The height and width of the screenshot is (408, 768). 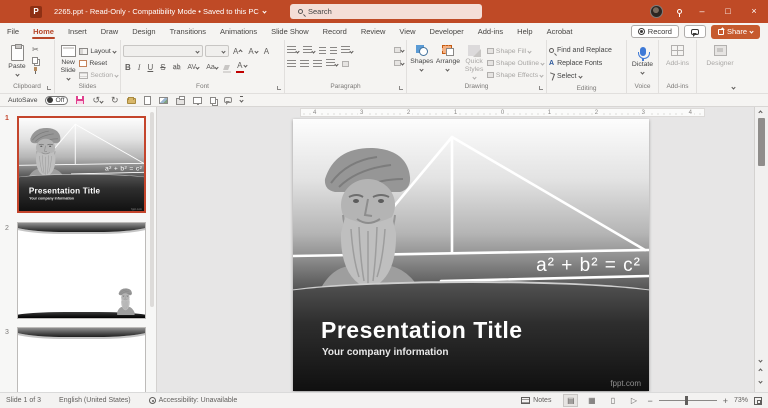 What do you see at coordinates (490, 31) in the screenshot?
I see `tab-add-ins: Add-ins` at bounding box center [490, 31].